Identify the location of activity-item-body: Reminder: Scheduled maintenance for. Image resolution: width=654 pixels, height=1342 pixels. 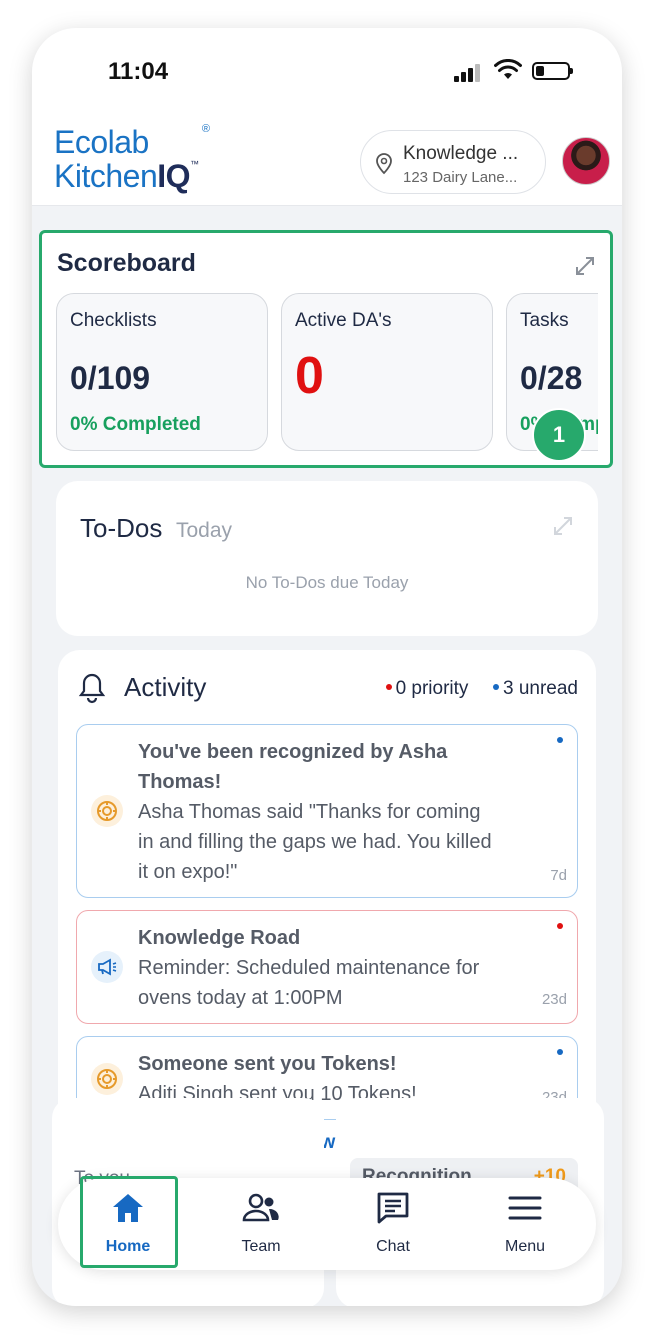
(309, 968).